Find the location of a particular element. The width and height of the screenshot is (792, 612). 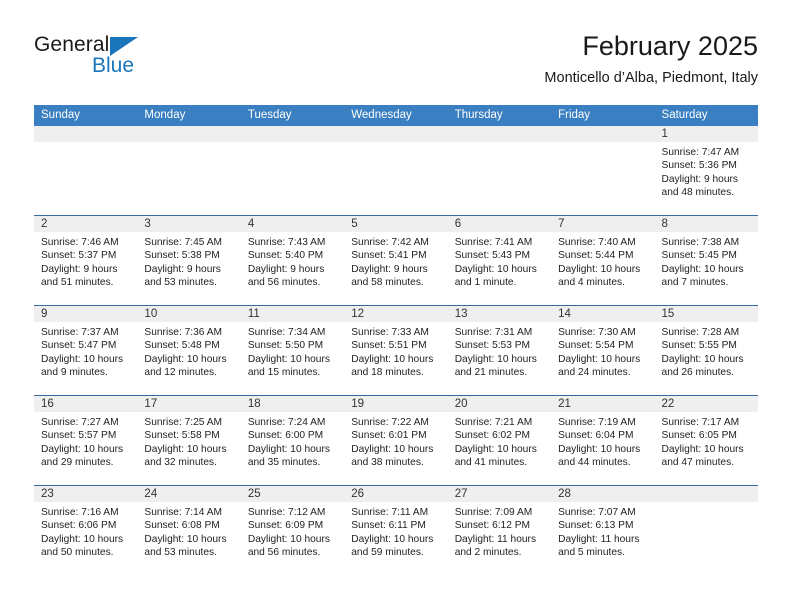

day-number: 26 is located at coordinates (358, 494).